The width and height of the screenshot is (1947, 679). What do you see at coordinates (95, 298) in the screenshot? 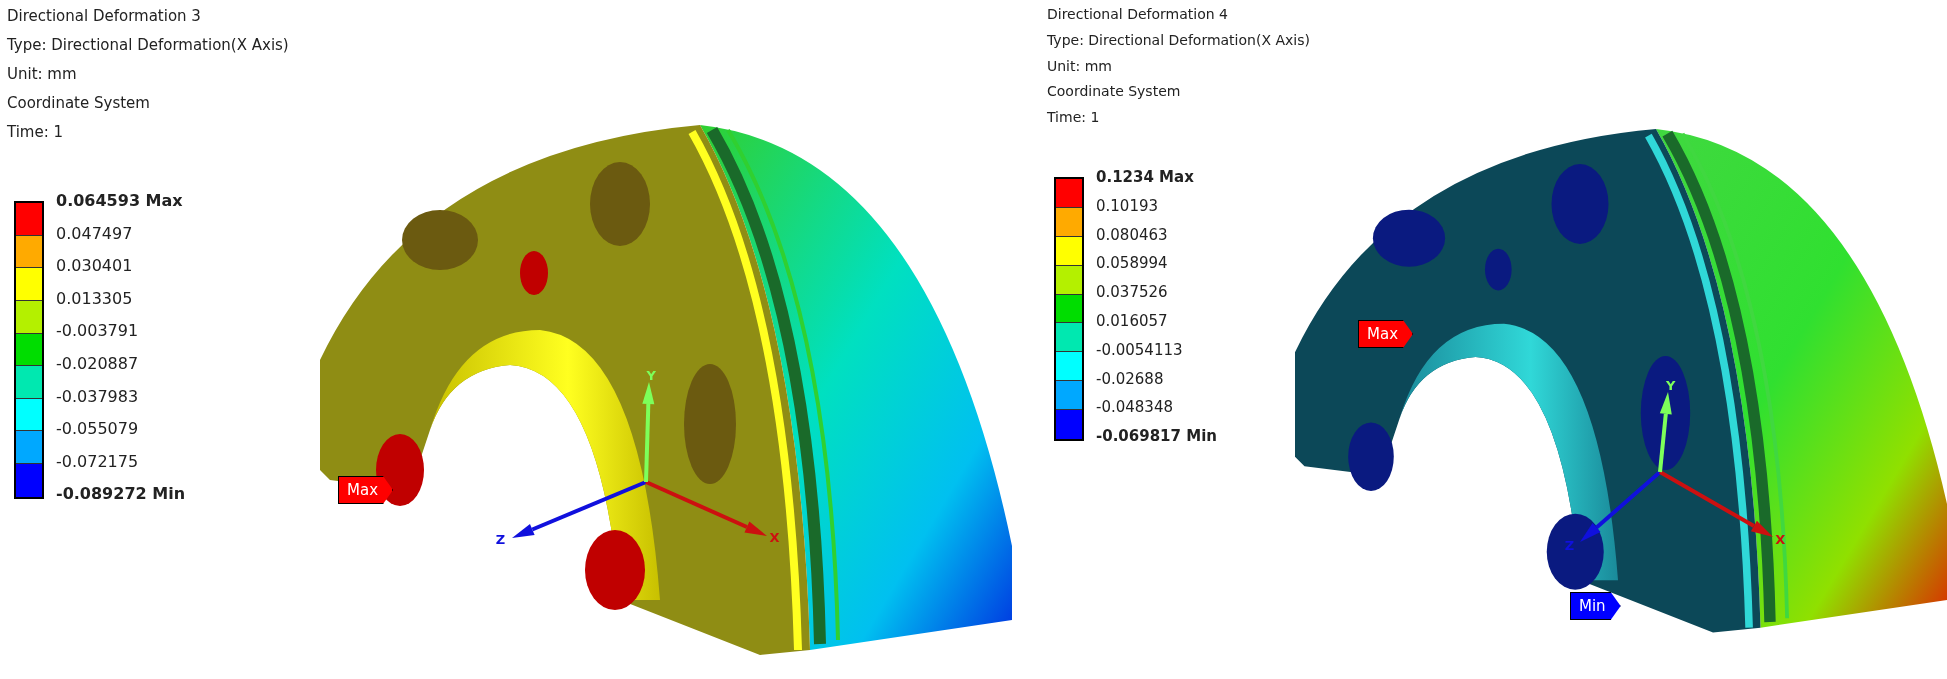
I see `legend-value: 0.013305` at bounding box center [95, 298].